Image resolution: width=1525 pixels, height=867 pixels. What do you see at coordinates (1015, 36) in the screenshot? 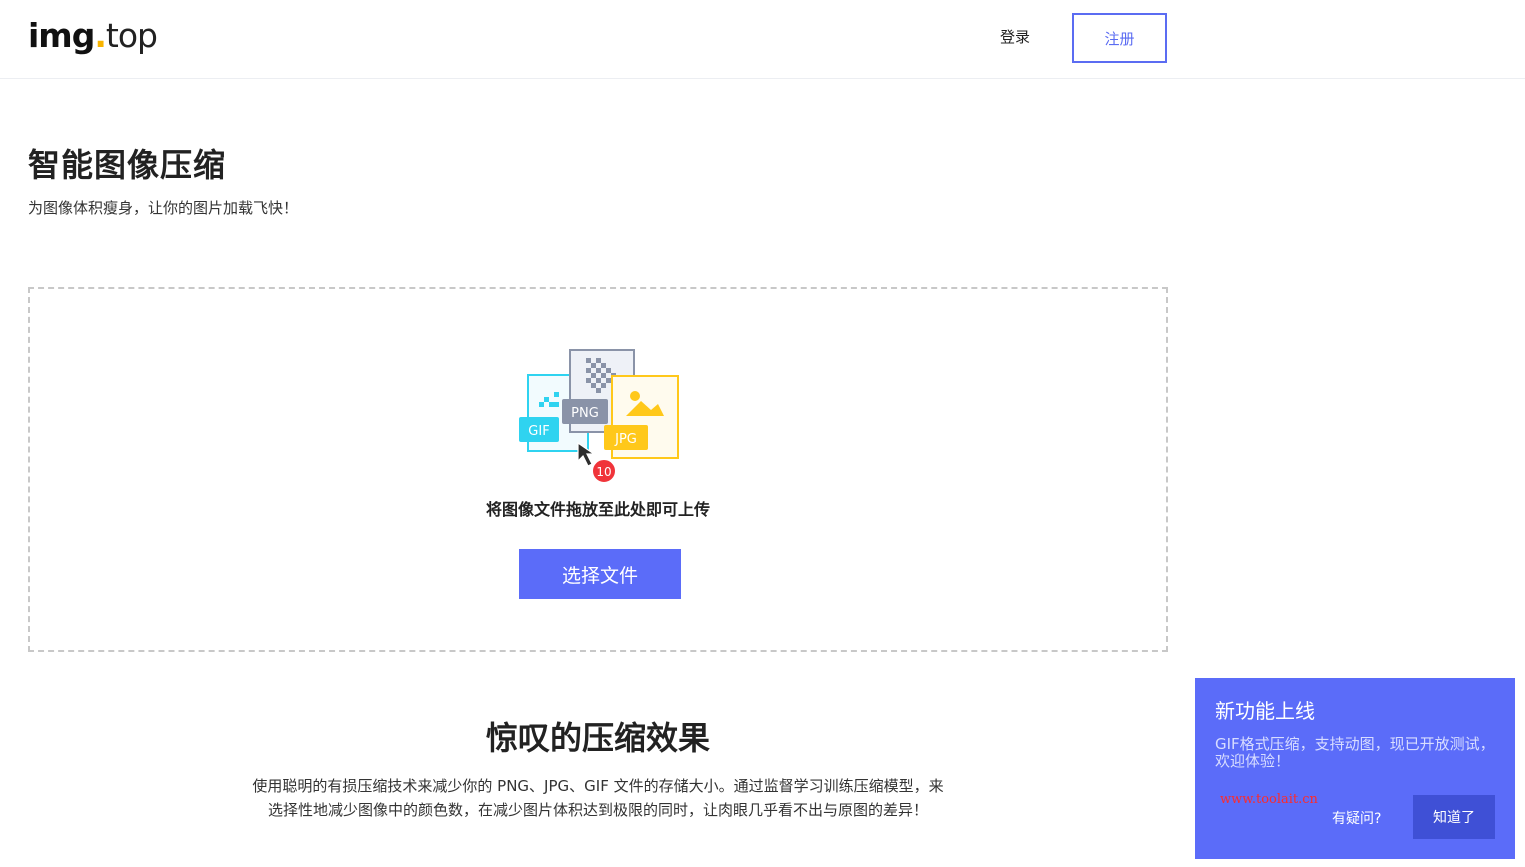
I see `login-link: 登录` at bounding box center [1015, 36].